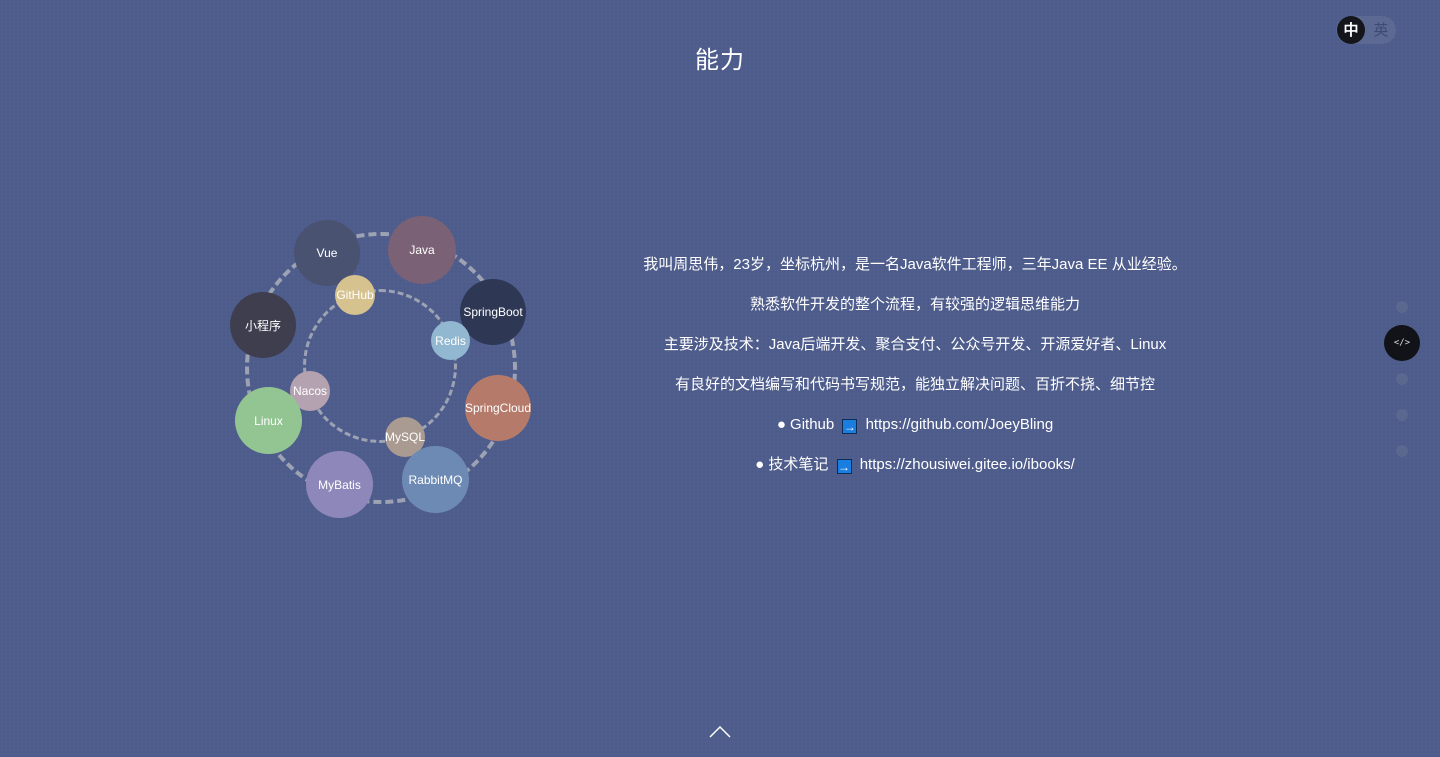 The image size is (1440, 757). I want to click on lang-chinese-option: 中, so click(1351, 30).